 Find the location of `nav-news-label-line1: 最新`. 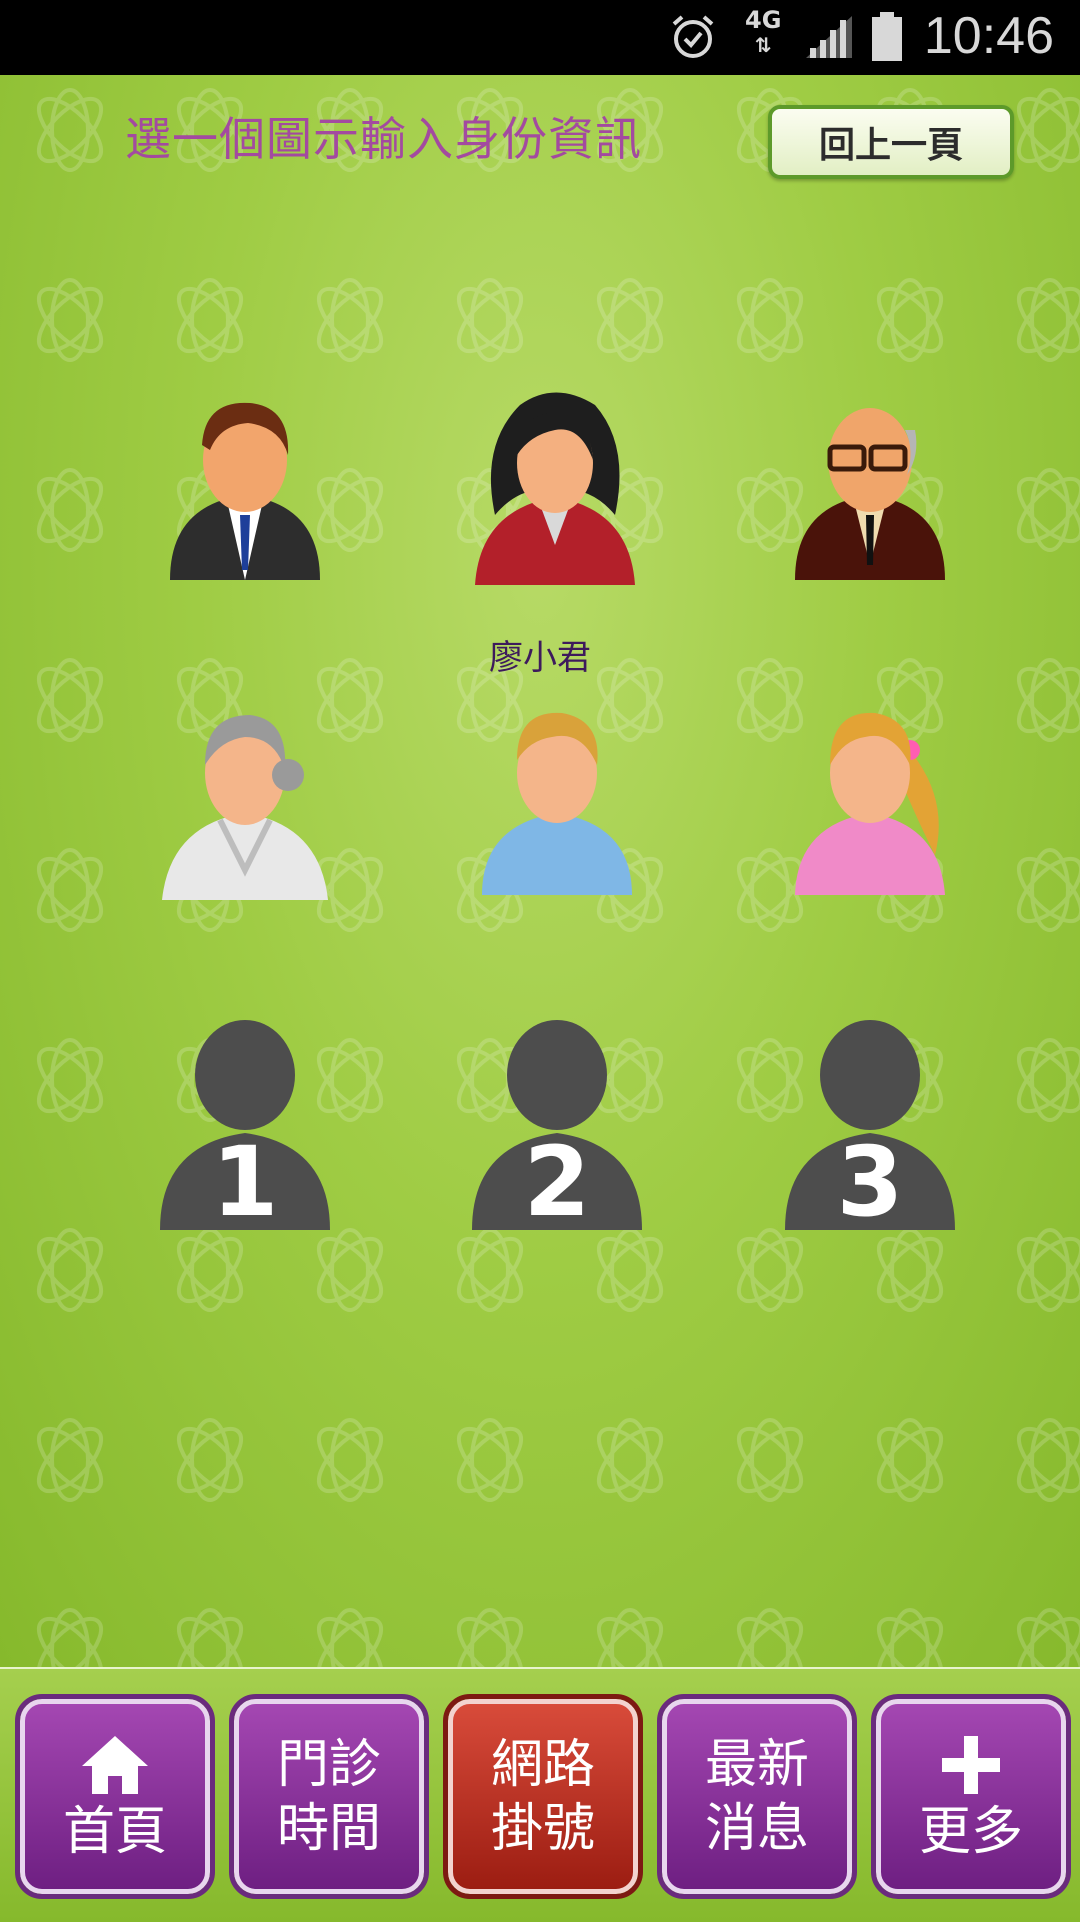

nav-news-label-line1: 最新 is located at coordinates (756, 1764).